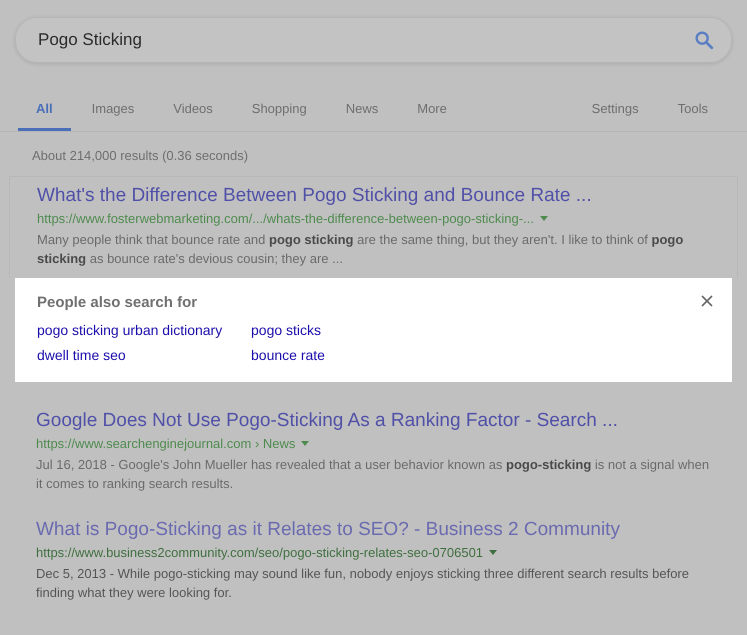 This screenshot has width=747, height=635. Describe the element at coordinates (373, 474) in the screenshot. I see `result-snippet: Jul 16, 2018 - Google's John Mueller has revealed that a user behavior known as pogo-sticking is not a signal when it comes to ranking search results.` at that location.